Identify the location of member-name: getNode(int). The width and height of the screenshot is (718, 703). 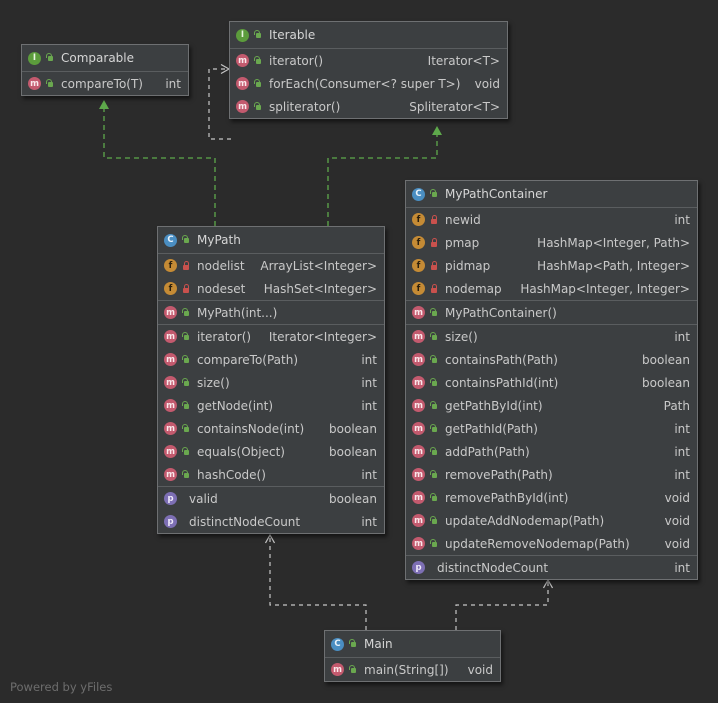
(235, 405).